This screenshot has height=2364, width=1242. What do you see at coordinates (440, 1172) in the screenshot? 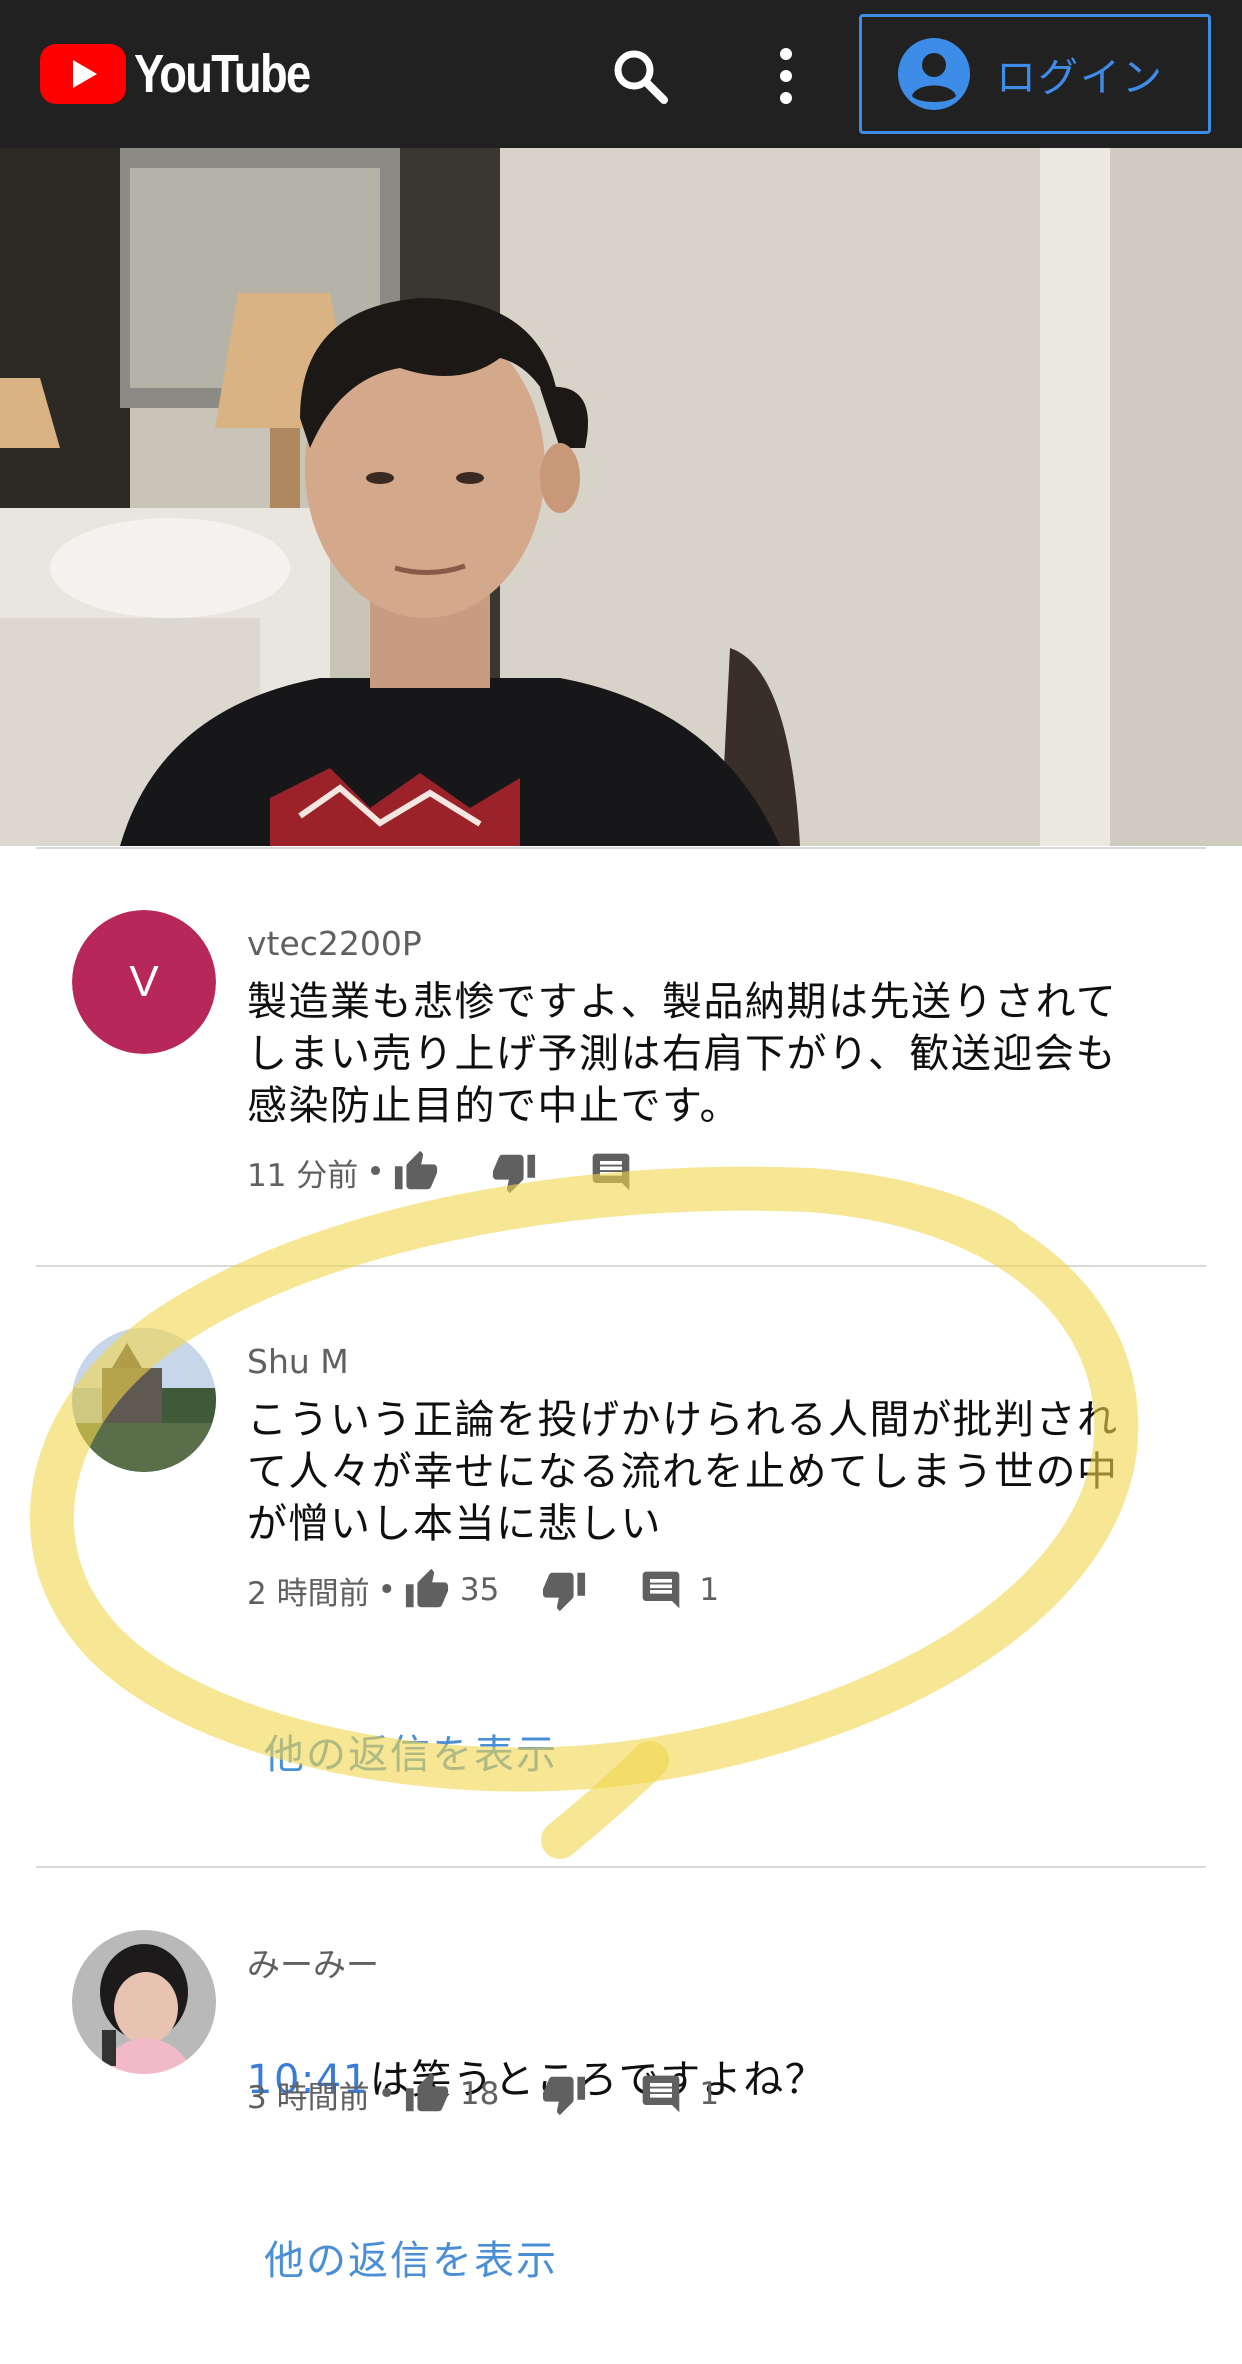
I see `comment-actions: 11 分前 •` at bounding box center [440, 1172].